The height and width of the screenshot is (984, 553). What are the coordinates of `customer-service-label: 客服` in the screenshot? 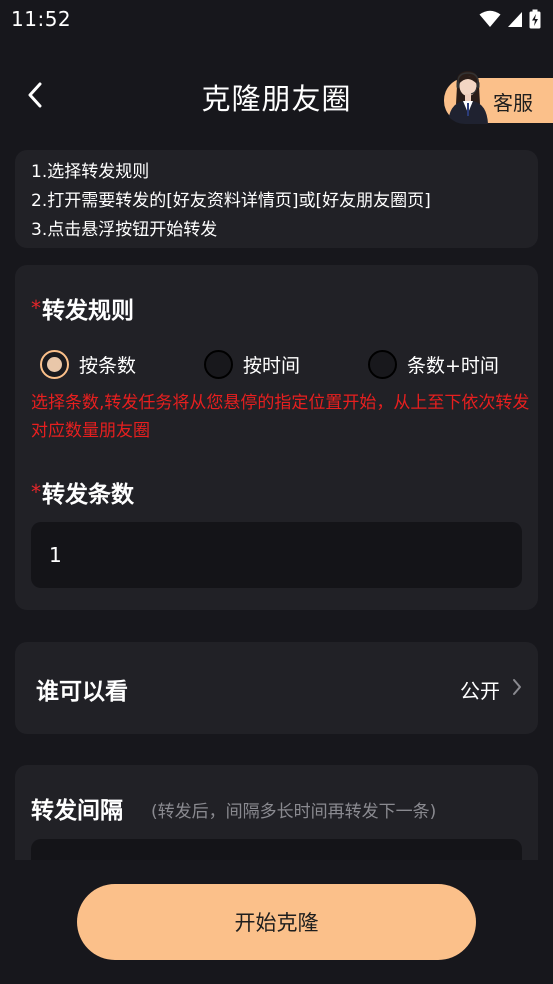 It's located at (513, 103).